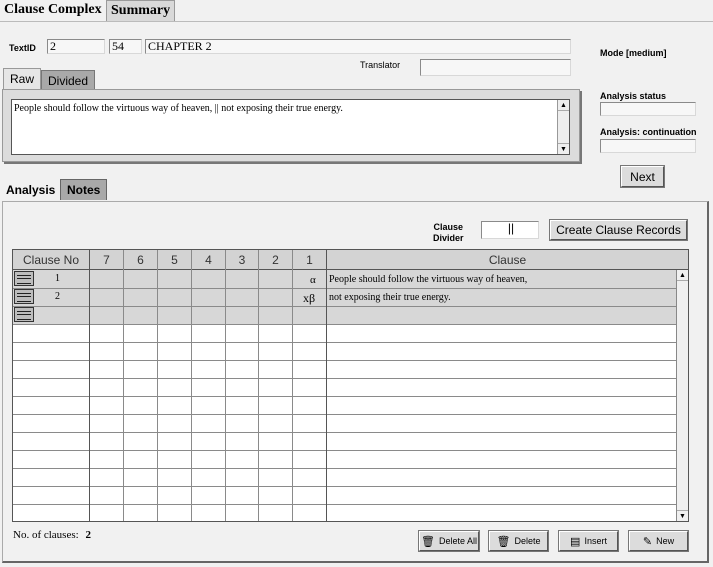 The image size is (713, 567). Describe the element at coordinates (457, 541) in the screenshot. I see `delete-all-label: Delete All` at that location.